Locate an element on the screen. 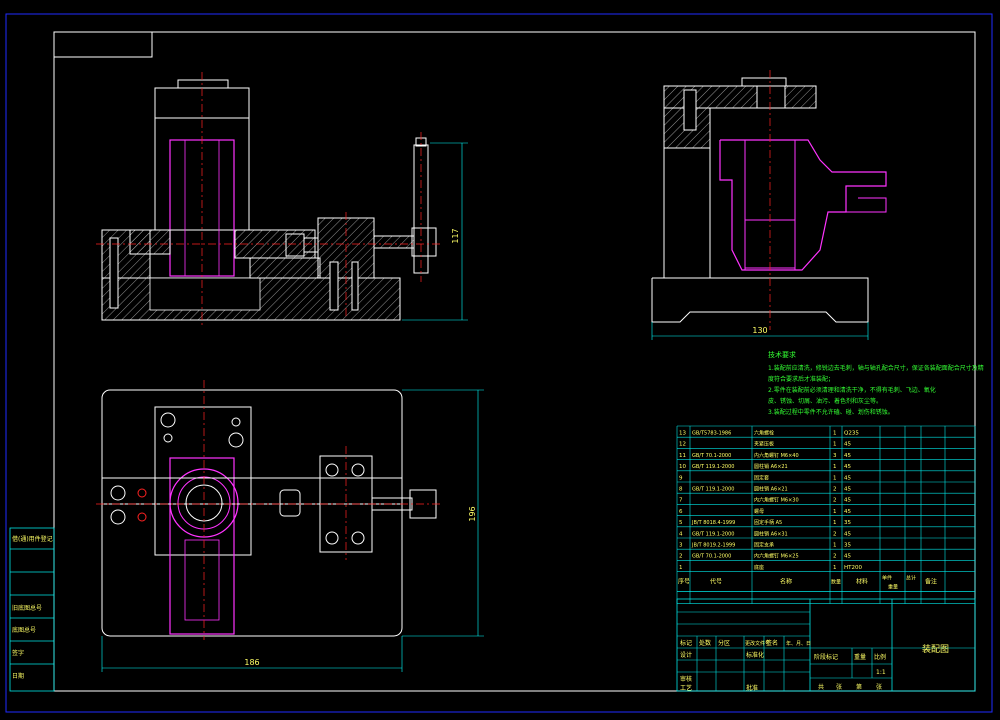  front-section-view: 117 is located at coordinates (282, 199).